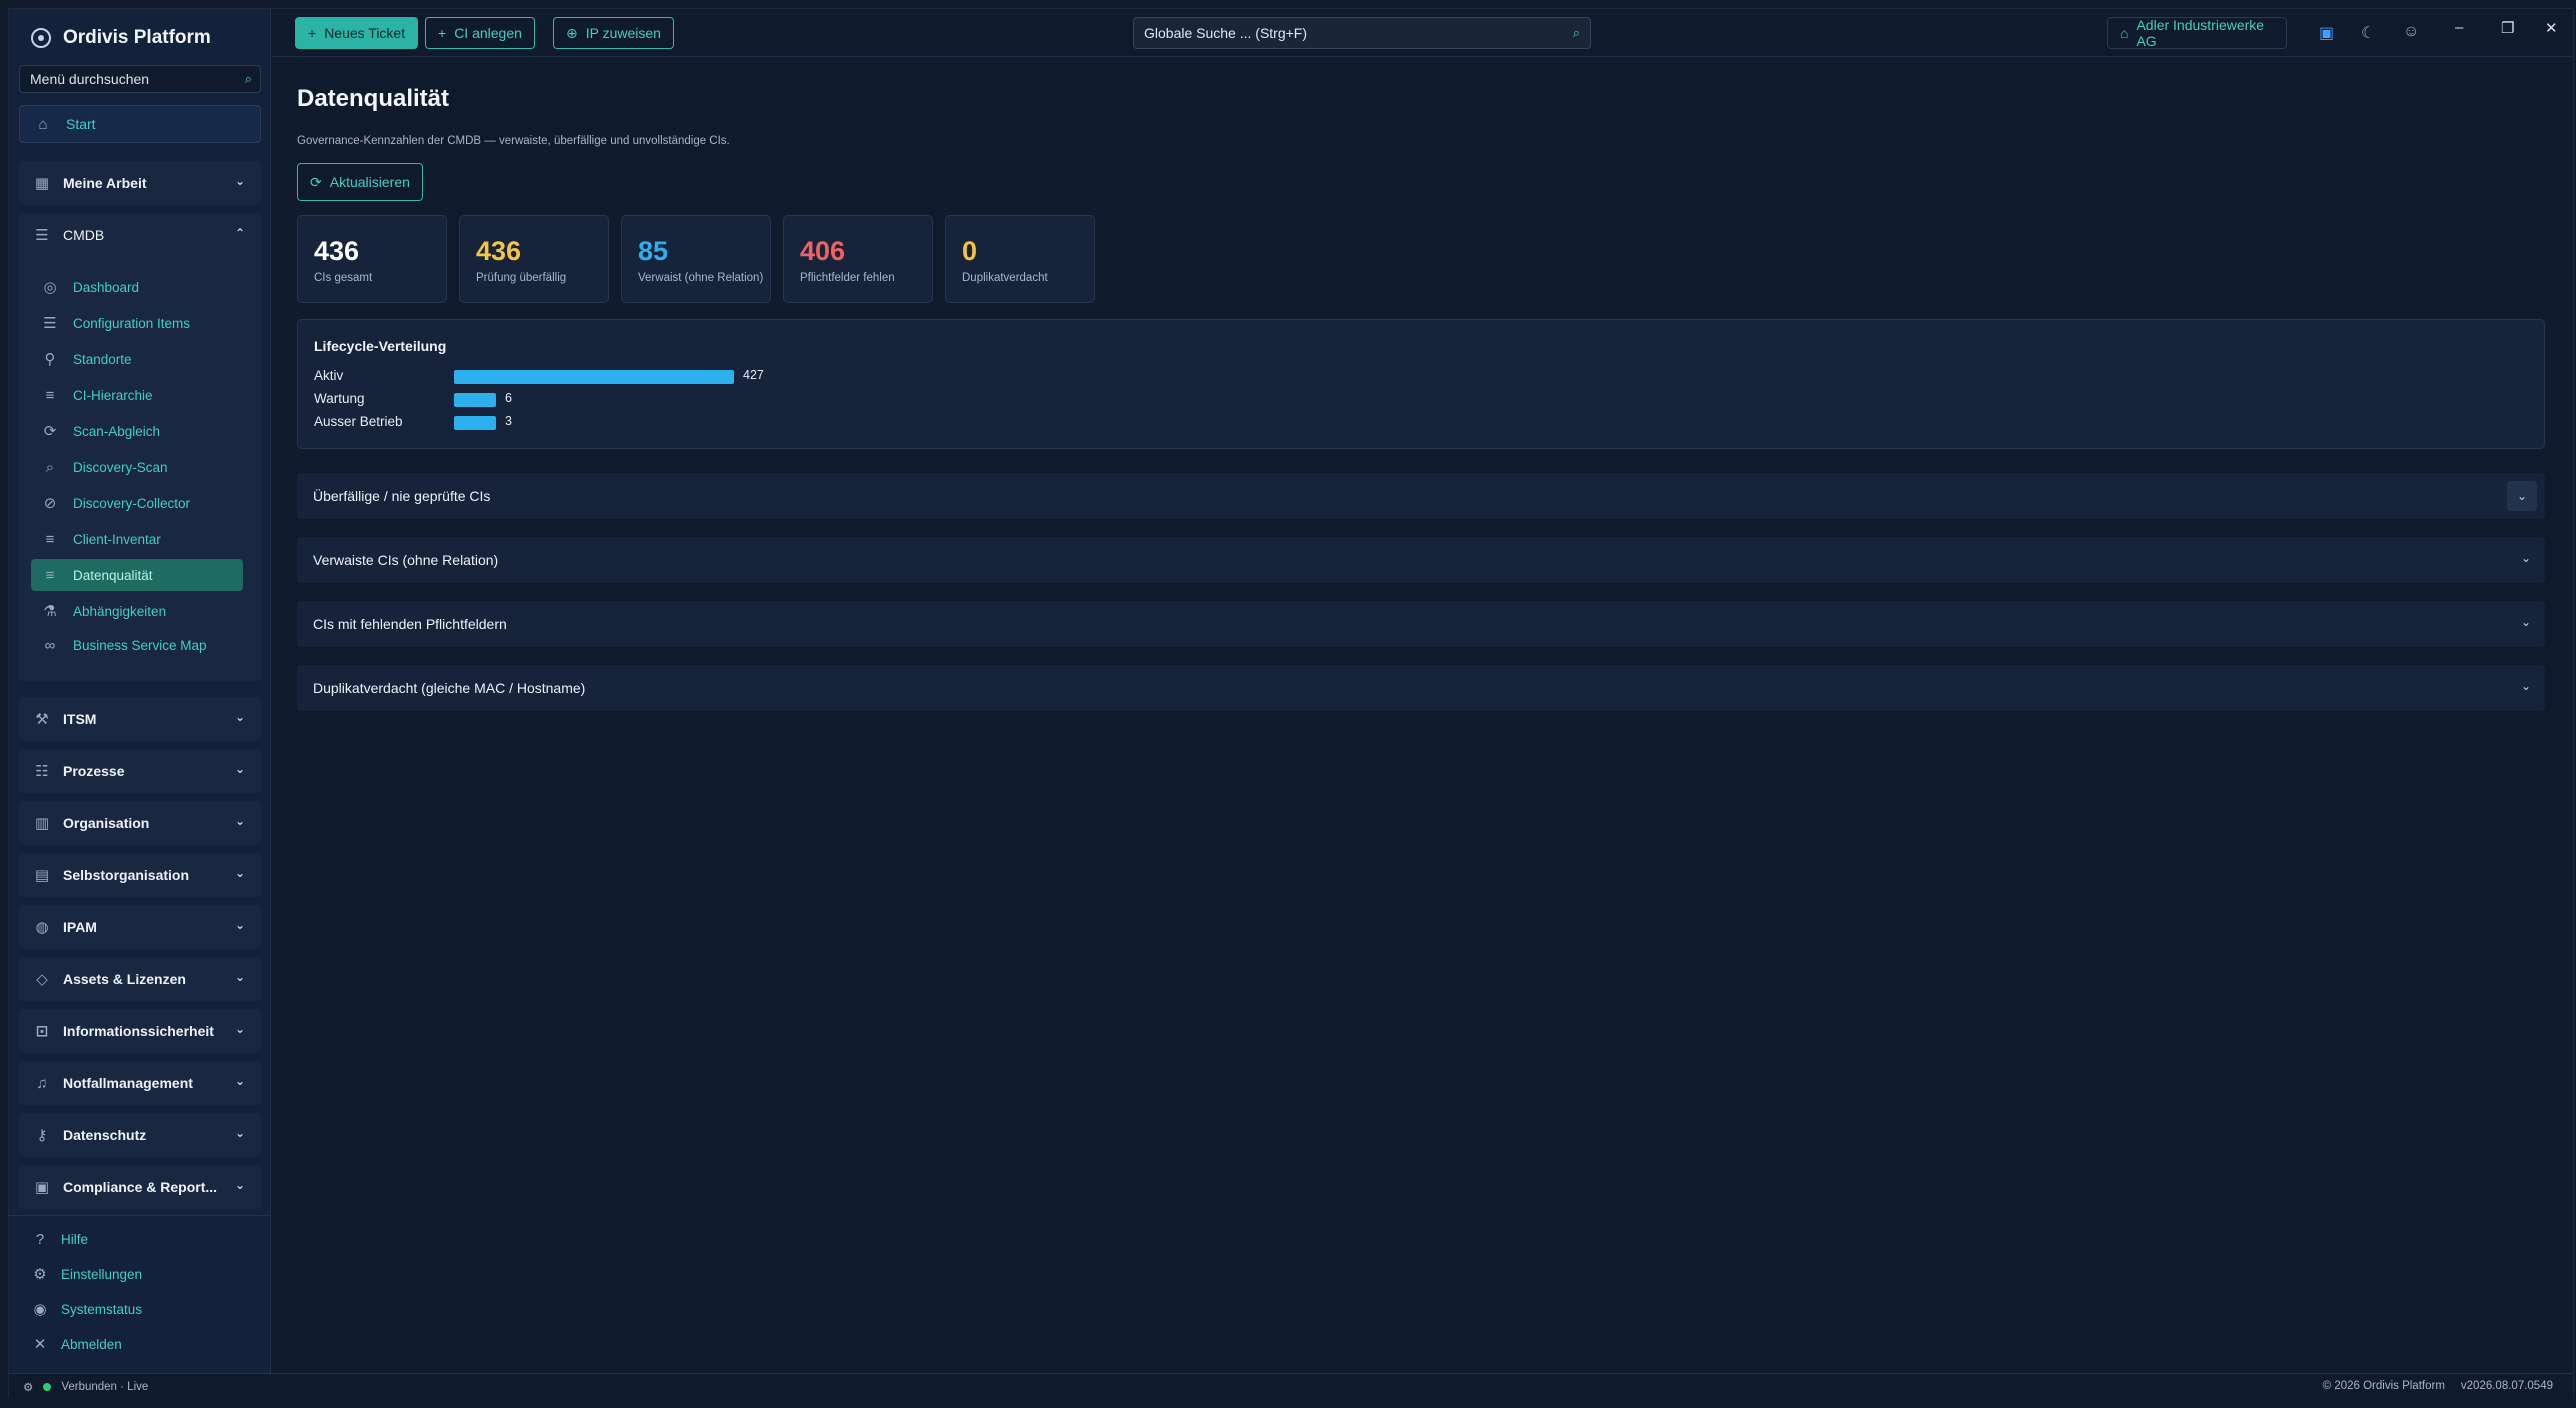  What do you see at coordinates (753, 375) in the screenshot?
I see `lifecycle-value: 427` at bounding box center [753, 375].